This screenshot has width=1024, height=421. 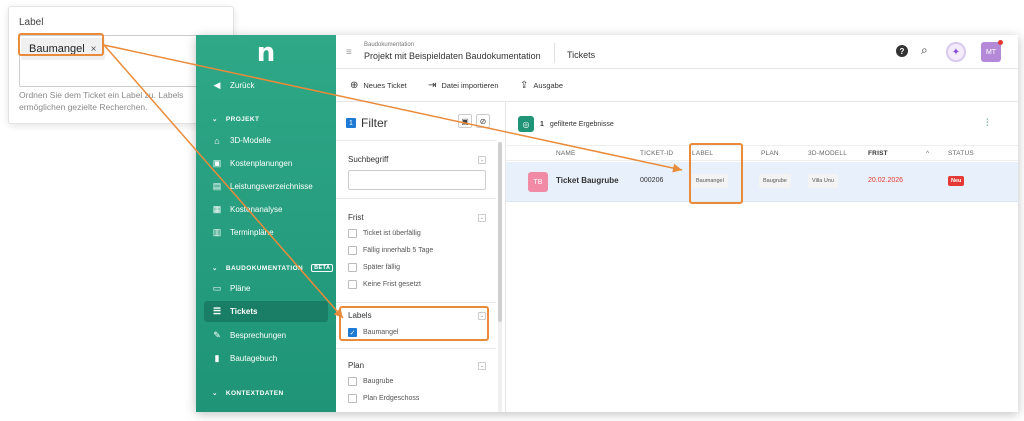 I want to click on import-icon: ⇥, so click(x=432, y=85).